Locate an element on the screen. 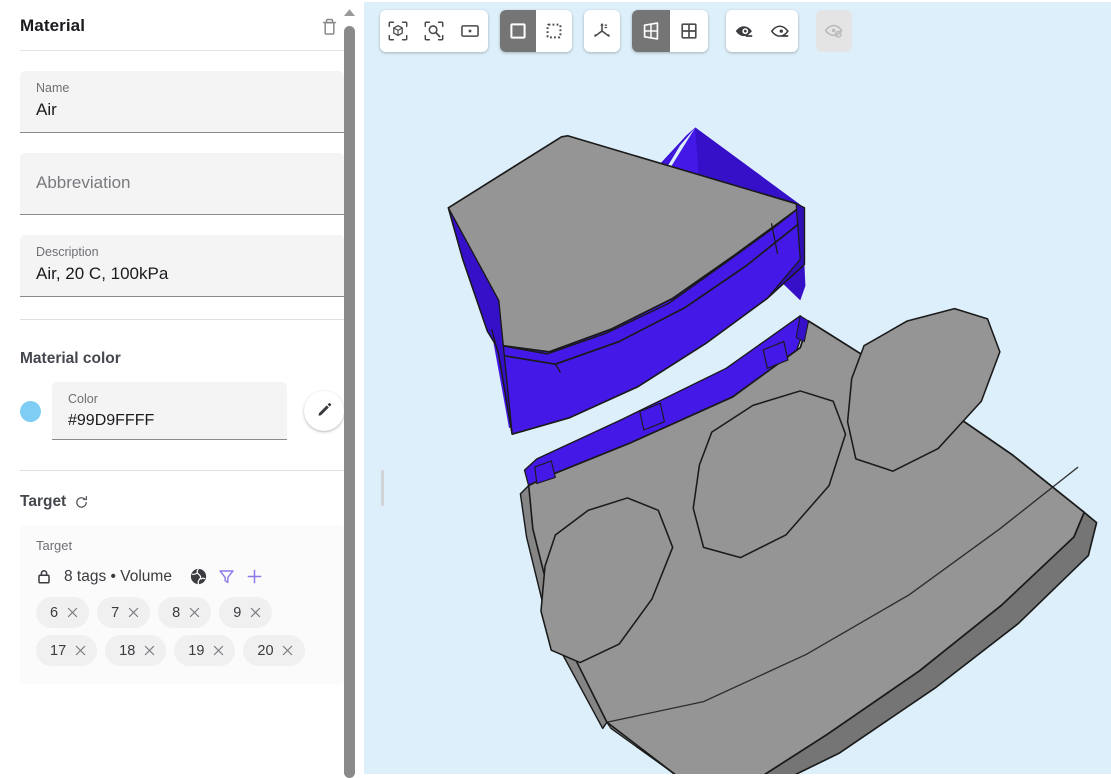 The width and height of the screenshot is (1111, 778). quad-view-icon is located at coordinates (689, 31).